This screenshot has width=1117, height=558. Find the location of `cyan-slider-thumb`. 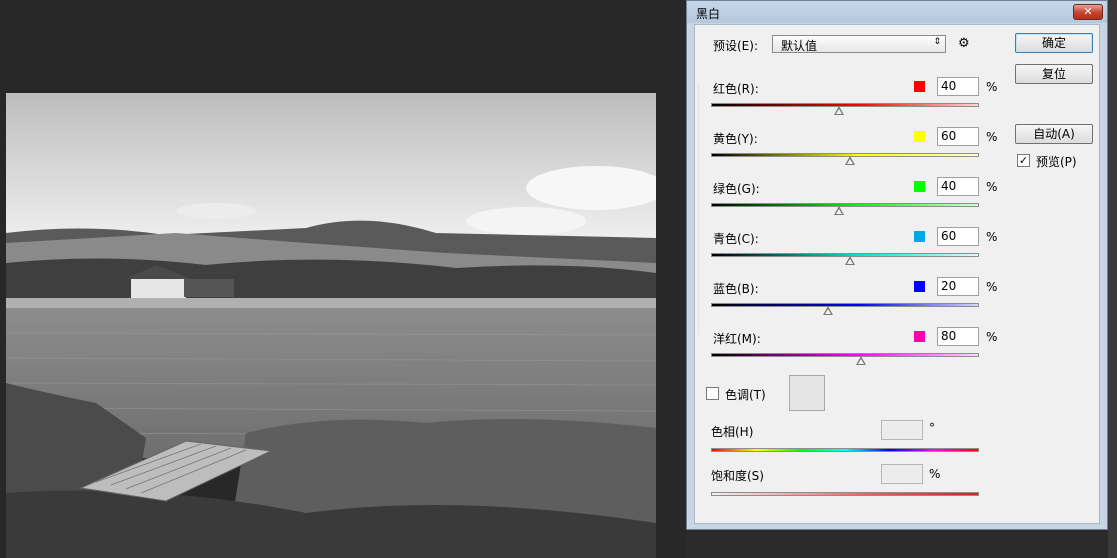

cyan-slider-thumb is located at coordinates (850, 260).